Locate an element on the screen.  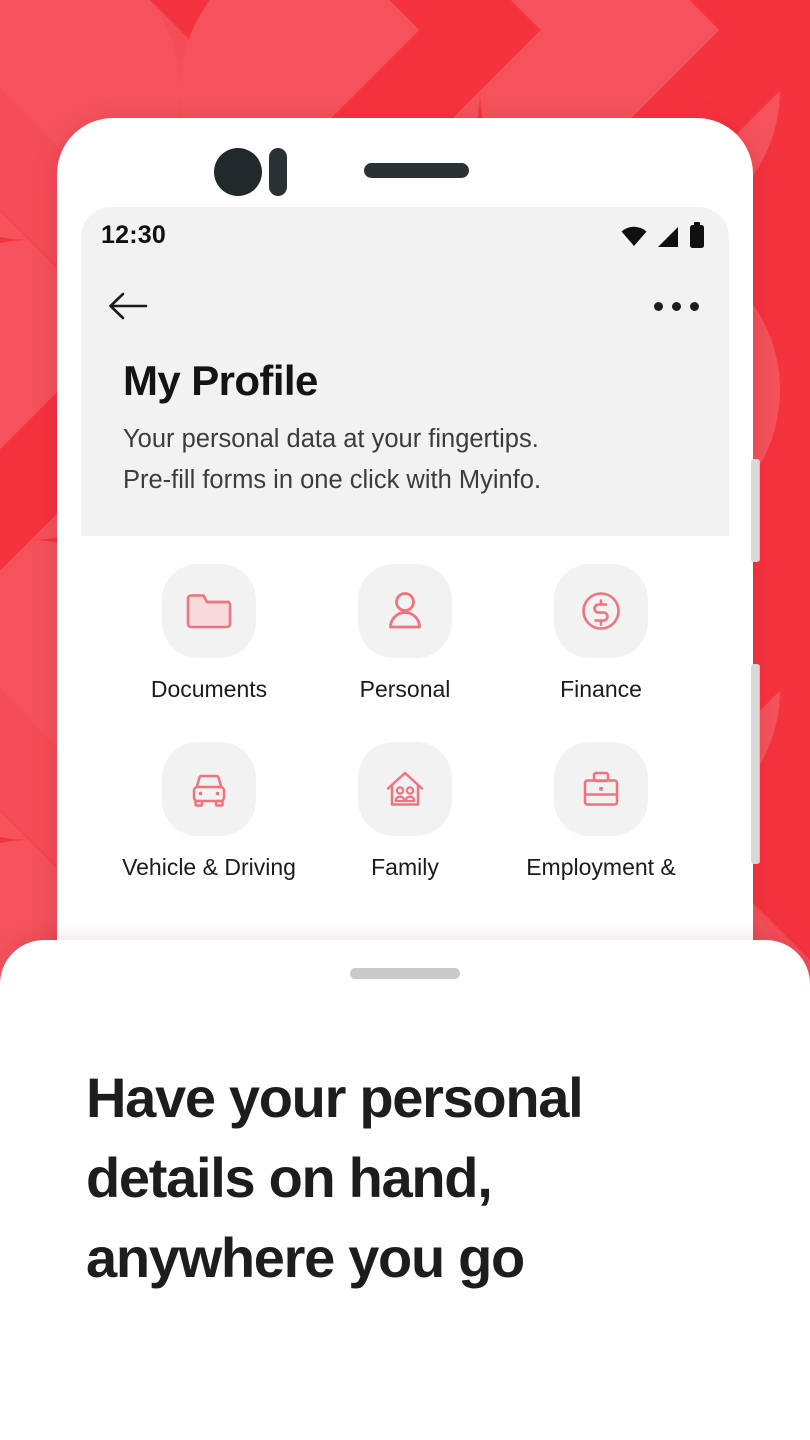
status-bar: 12:30 is located at coordinates (405, 235).